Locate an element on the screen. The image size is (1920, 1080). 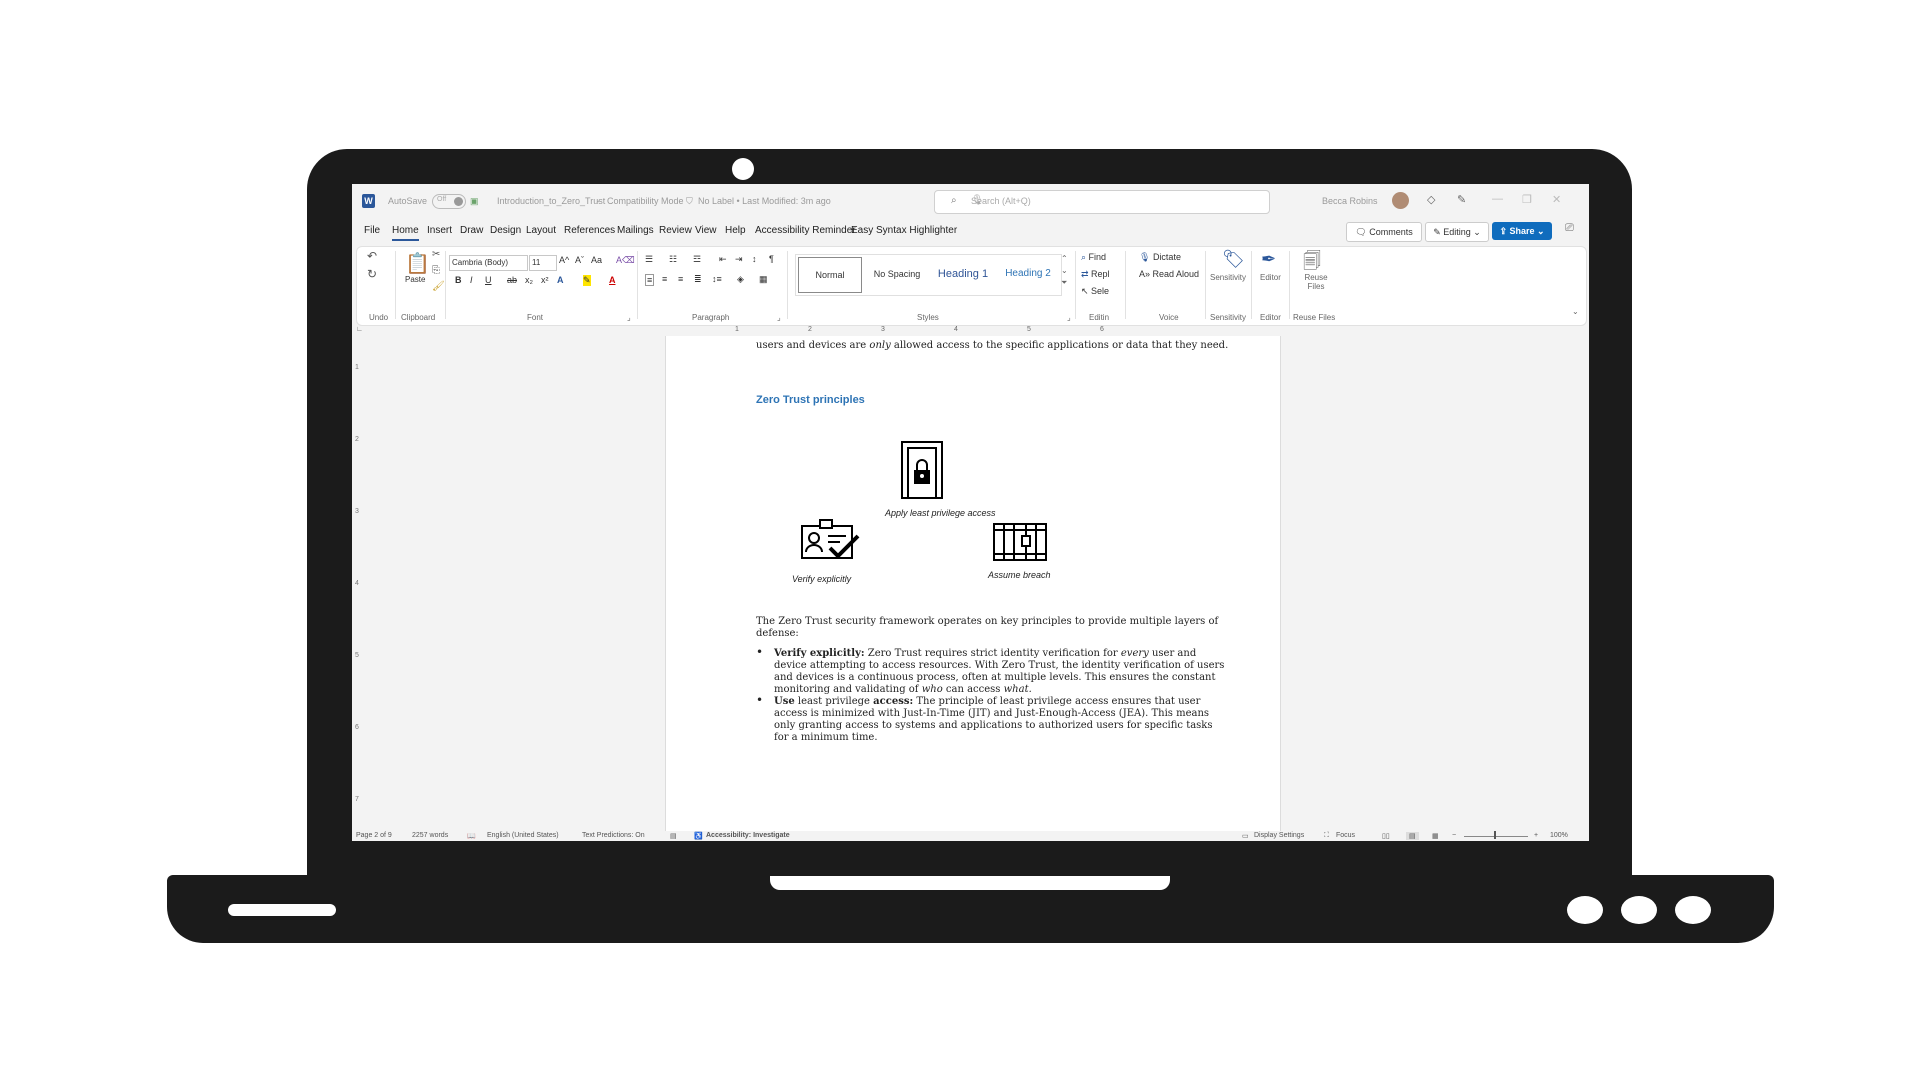
search-box: ⌕ Search (Alt+Q) 🎙 is located at coordinates (1102, 202).